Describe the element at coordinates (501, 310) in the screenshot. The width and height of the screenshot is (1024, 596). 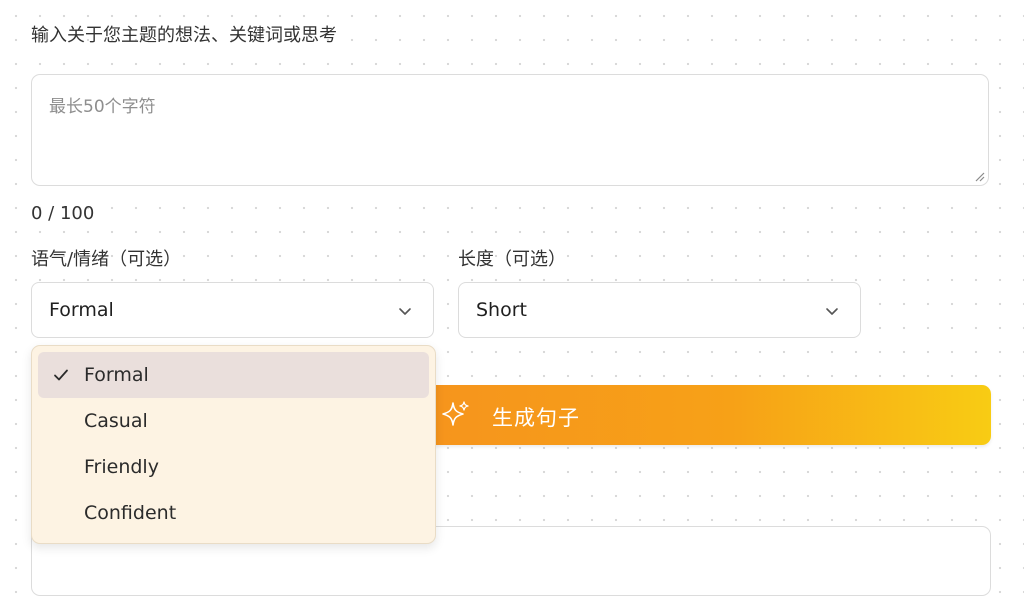
I see `length-select-value: Short` at that location.